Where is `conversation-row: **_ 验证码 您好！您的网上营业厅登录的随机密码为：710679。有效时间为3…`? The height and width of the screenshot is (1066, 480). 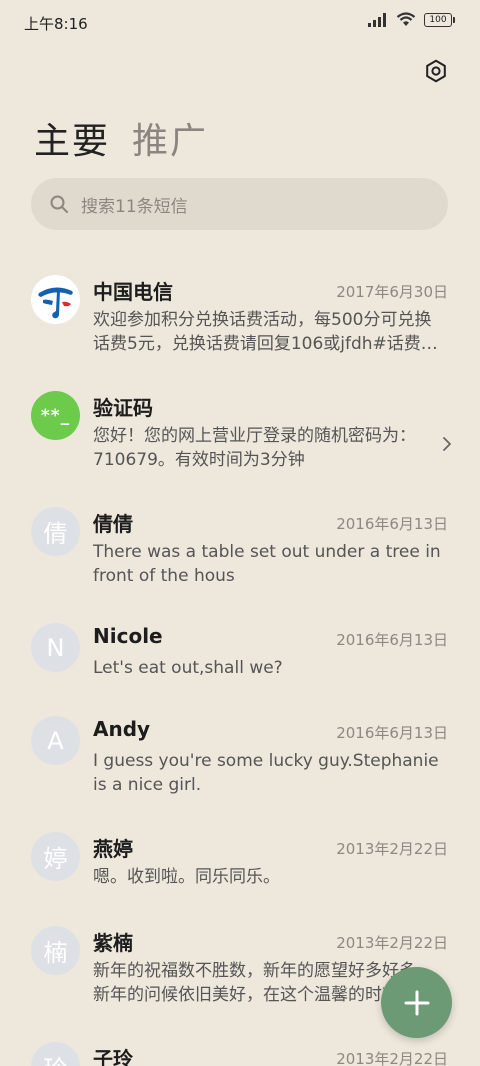 conversation-row: **_ 验证码 您好！您的网上营业厅登录的随机密码为：710679。有效时间为3… is located at coordinates (240, 433).